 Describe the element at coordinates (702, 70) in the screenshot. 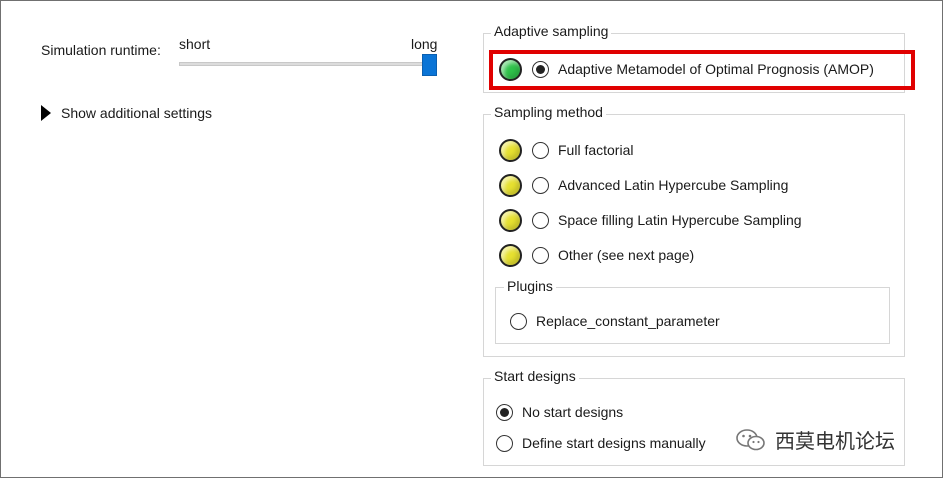

I see `highlight-box` at that location.